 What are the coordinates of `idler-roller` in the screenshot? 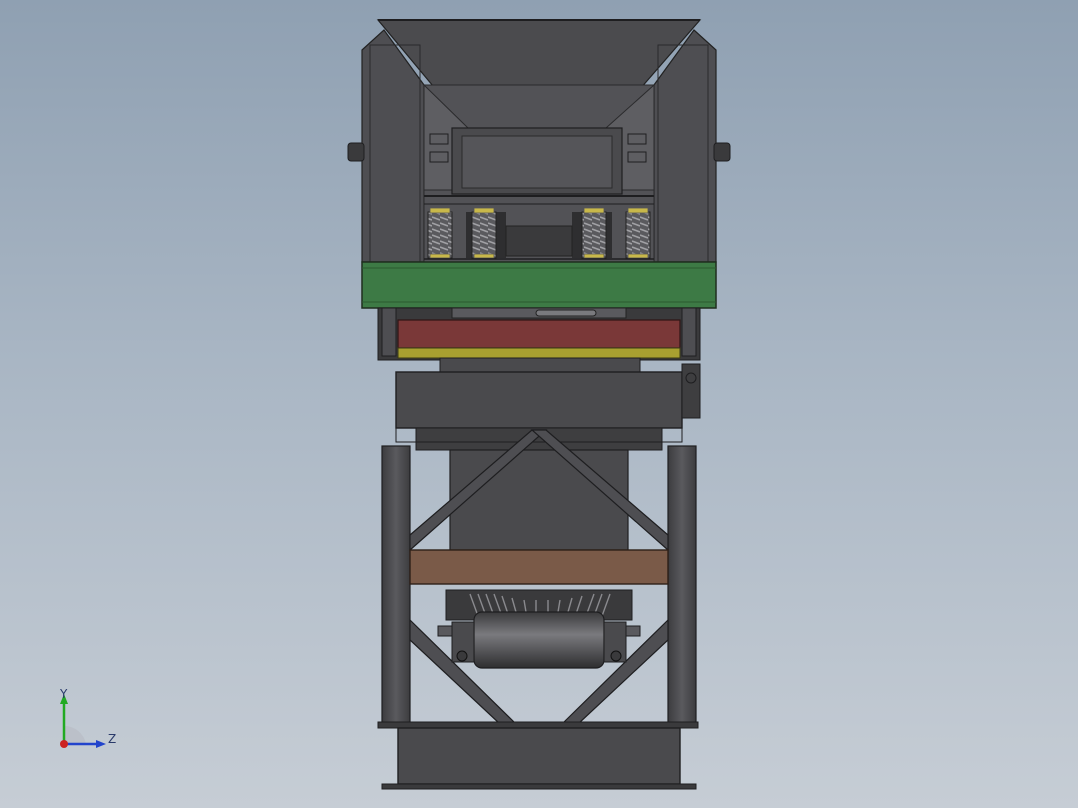 It's located at (539, 640).